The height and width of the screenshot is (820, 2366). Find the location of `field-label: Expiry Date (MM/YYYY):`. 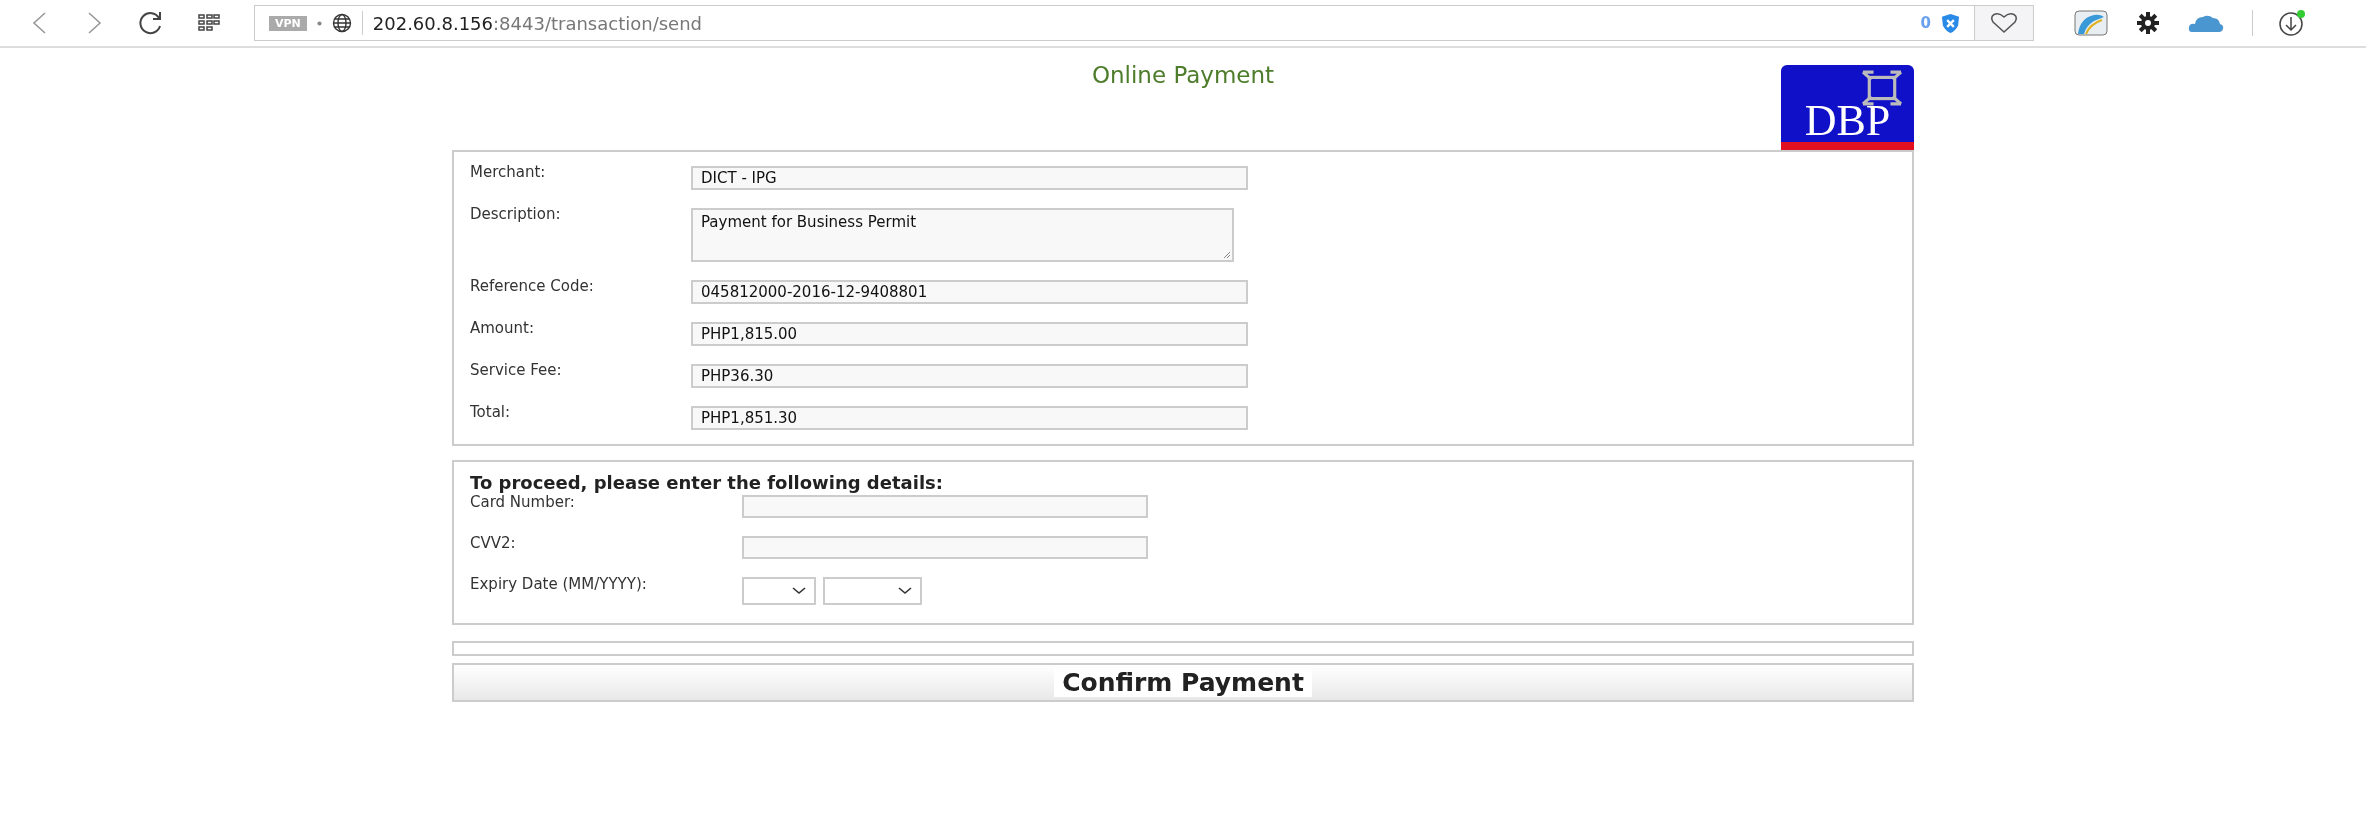

field-label: Expiry Date (MM/YYYY): is located at coordinates (559, 584).